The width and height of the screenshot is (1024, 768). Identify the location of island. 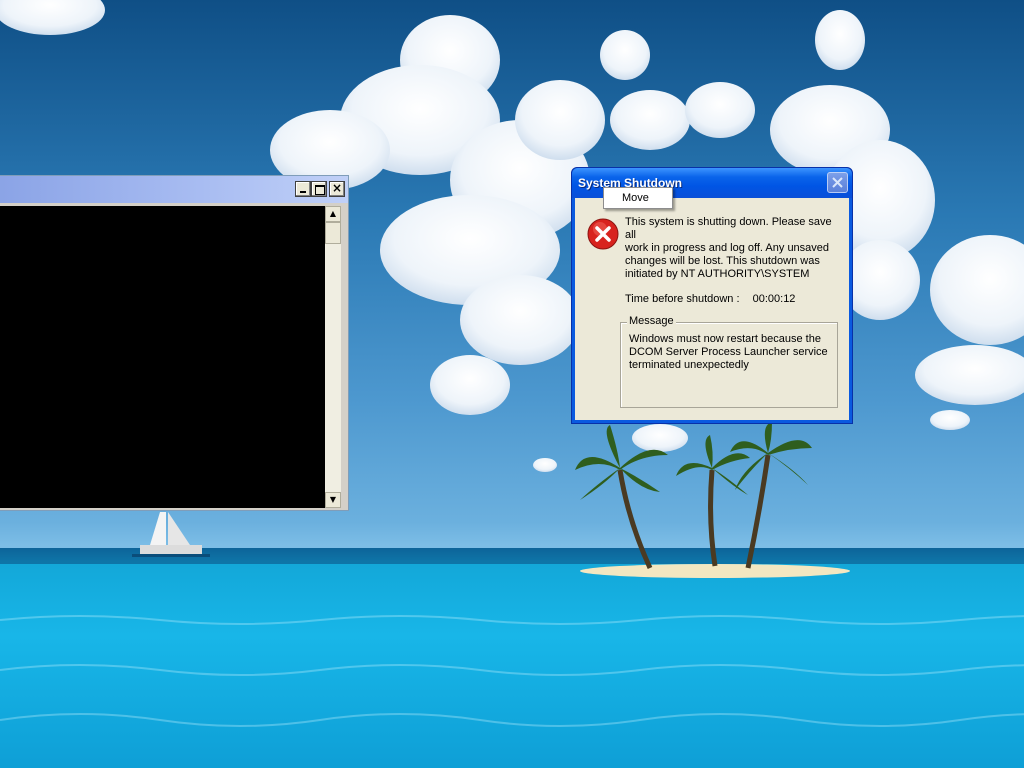
(715, 571).